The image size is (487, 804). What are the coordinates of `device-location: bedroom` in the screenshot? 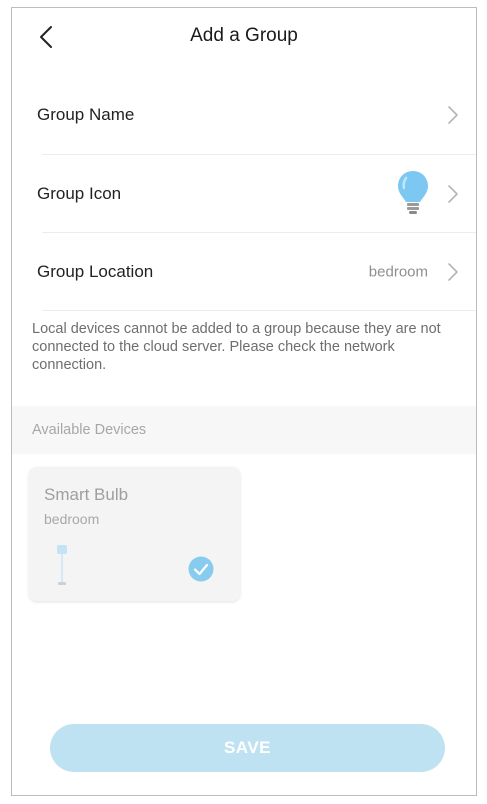 It's located at (72, 519).